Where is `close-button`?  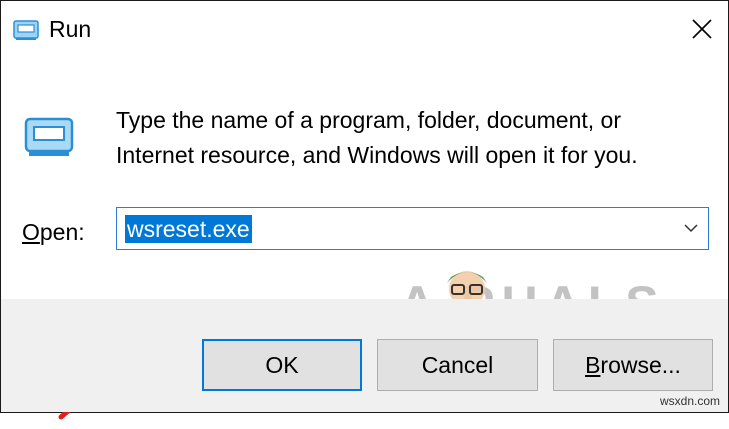
close-button is located at coordinates (702, 29).